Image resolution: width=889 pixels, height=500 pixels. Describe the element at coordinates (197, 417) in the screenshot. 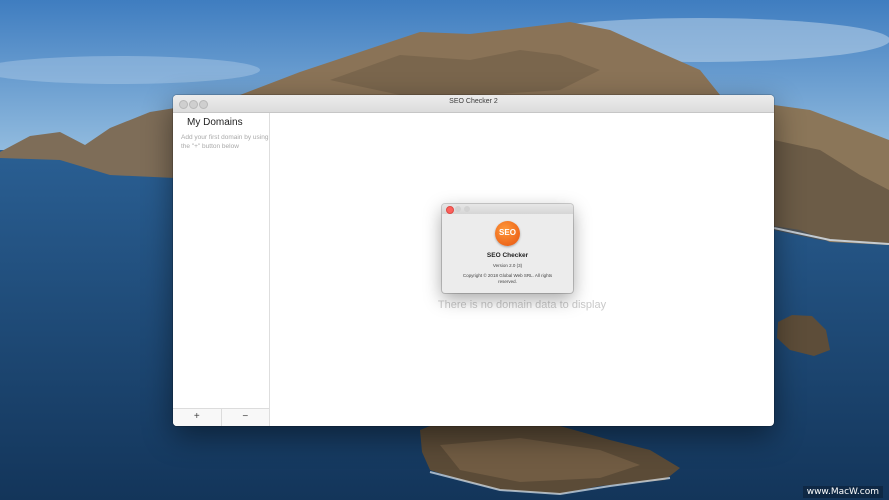

I see `add-domain-button: +` at that location.